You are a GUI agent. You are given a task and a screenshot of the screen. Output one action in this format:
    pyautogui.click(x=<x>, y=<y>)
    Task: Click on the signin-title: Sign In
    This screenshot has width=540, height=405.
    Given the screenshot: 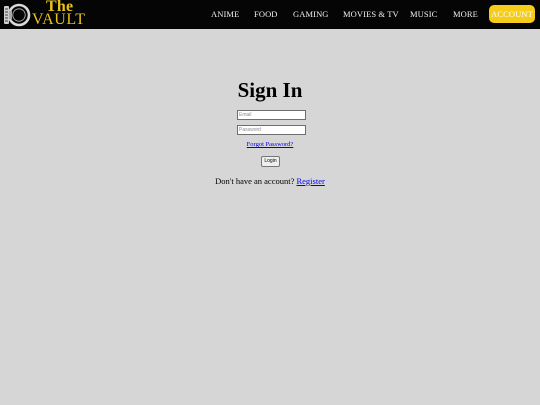 What is the action you would take?
    pyautogui.click(x=270, y=90)
    